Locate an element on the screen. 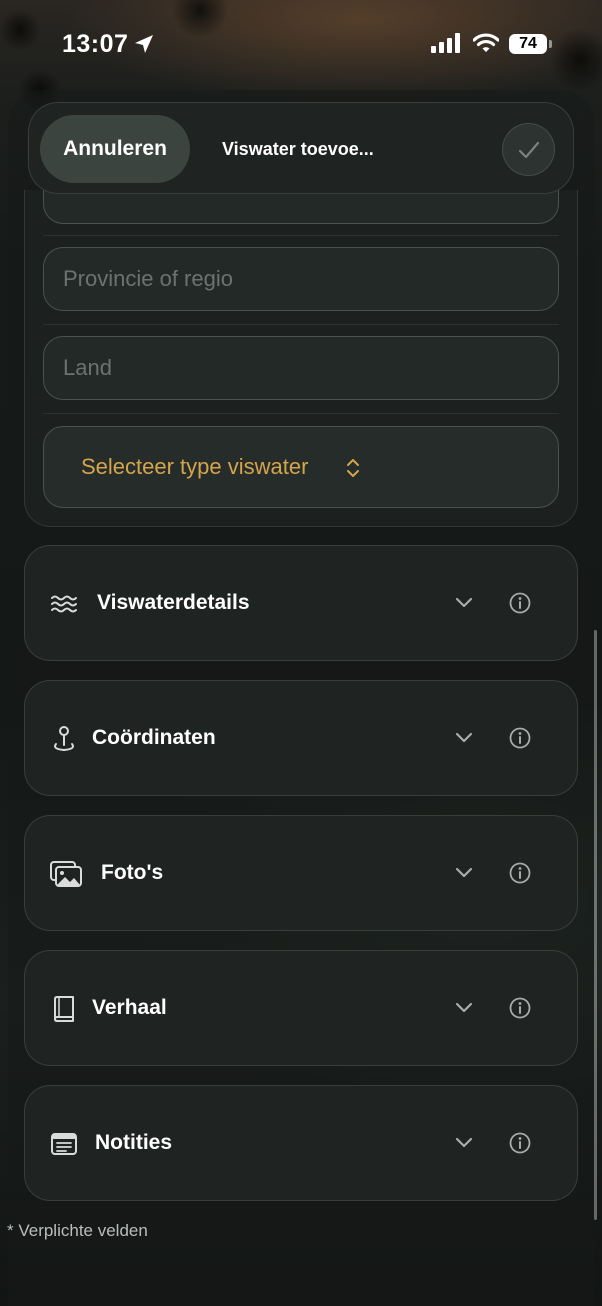  notes-icon is located at coordinates (64, 1144).